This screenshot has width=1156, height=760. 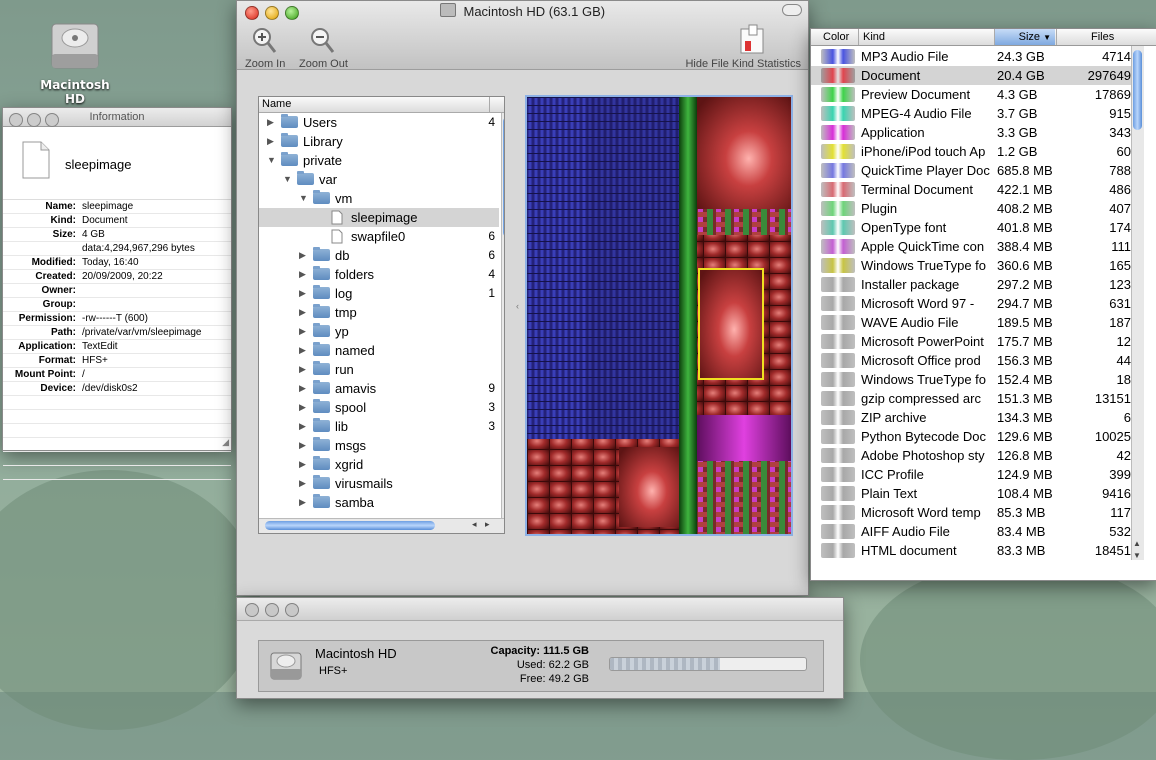 I want to click on kind-row: ICC Profile 124.9 MB 399, so click(x=974, y=474).